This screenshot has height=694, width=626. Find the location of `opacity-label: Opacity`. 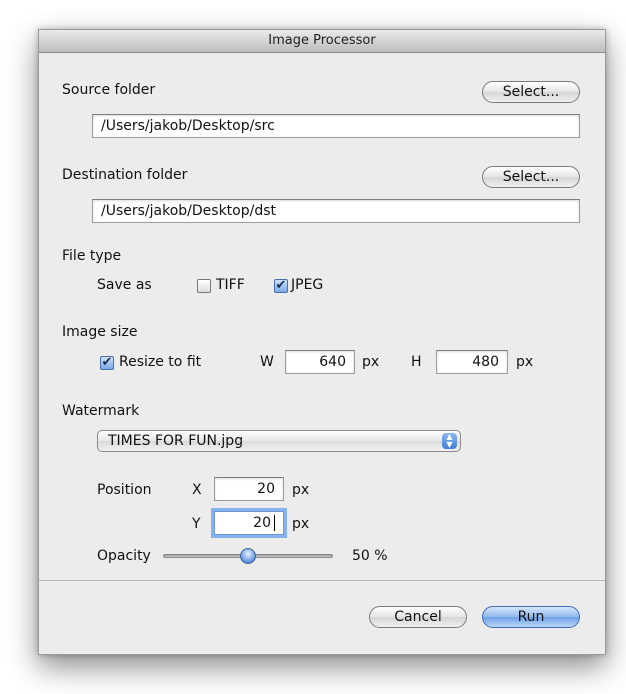

opacity-label: Opacity is located at coordinates (124, 556).